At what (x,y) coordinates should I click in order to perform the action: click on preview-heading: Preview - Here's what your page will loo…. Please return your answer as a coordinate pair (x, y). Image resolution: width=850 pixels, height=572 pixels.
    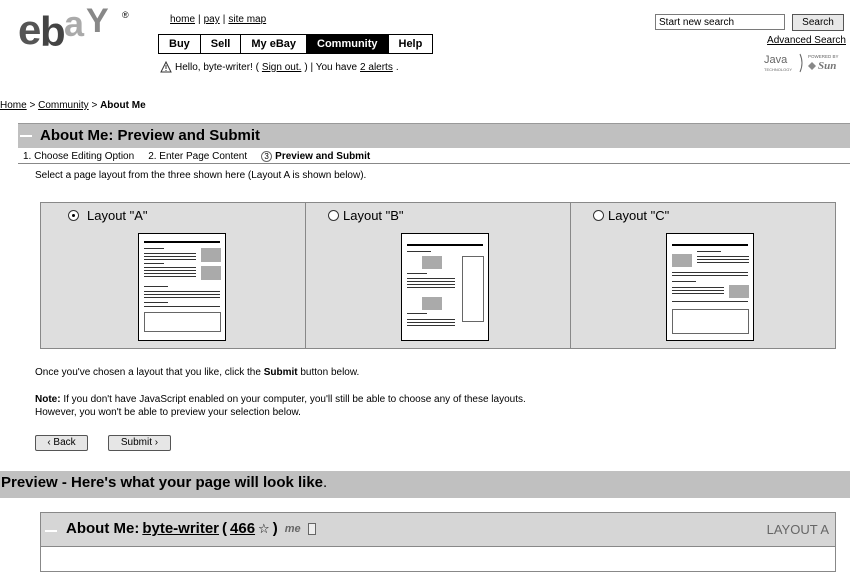
    Looking at the image, I should click on (164, 482).